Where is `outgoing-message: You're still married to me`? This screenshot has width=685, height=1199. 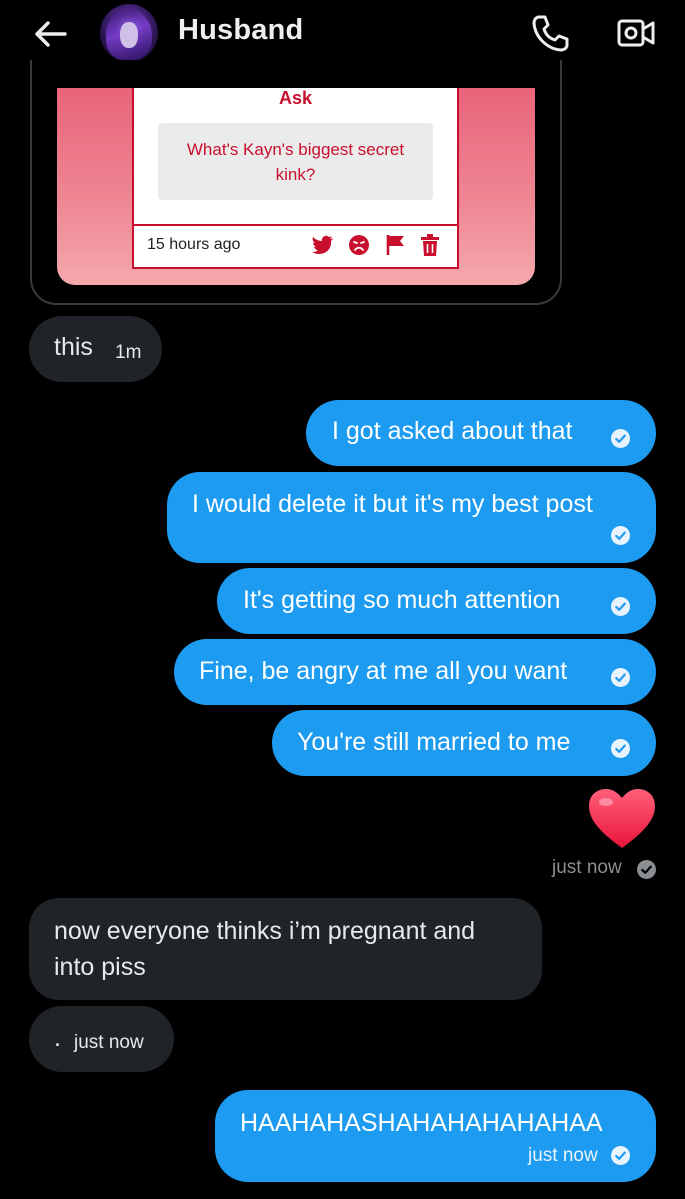
outgoing-message: You're still married to me is located at coordinates (464, 743).